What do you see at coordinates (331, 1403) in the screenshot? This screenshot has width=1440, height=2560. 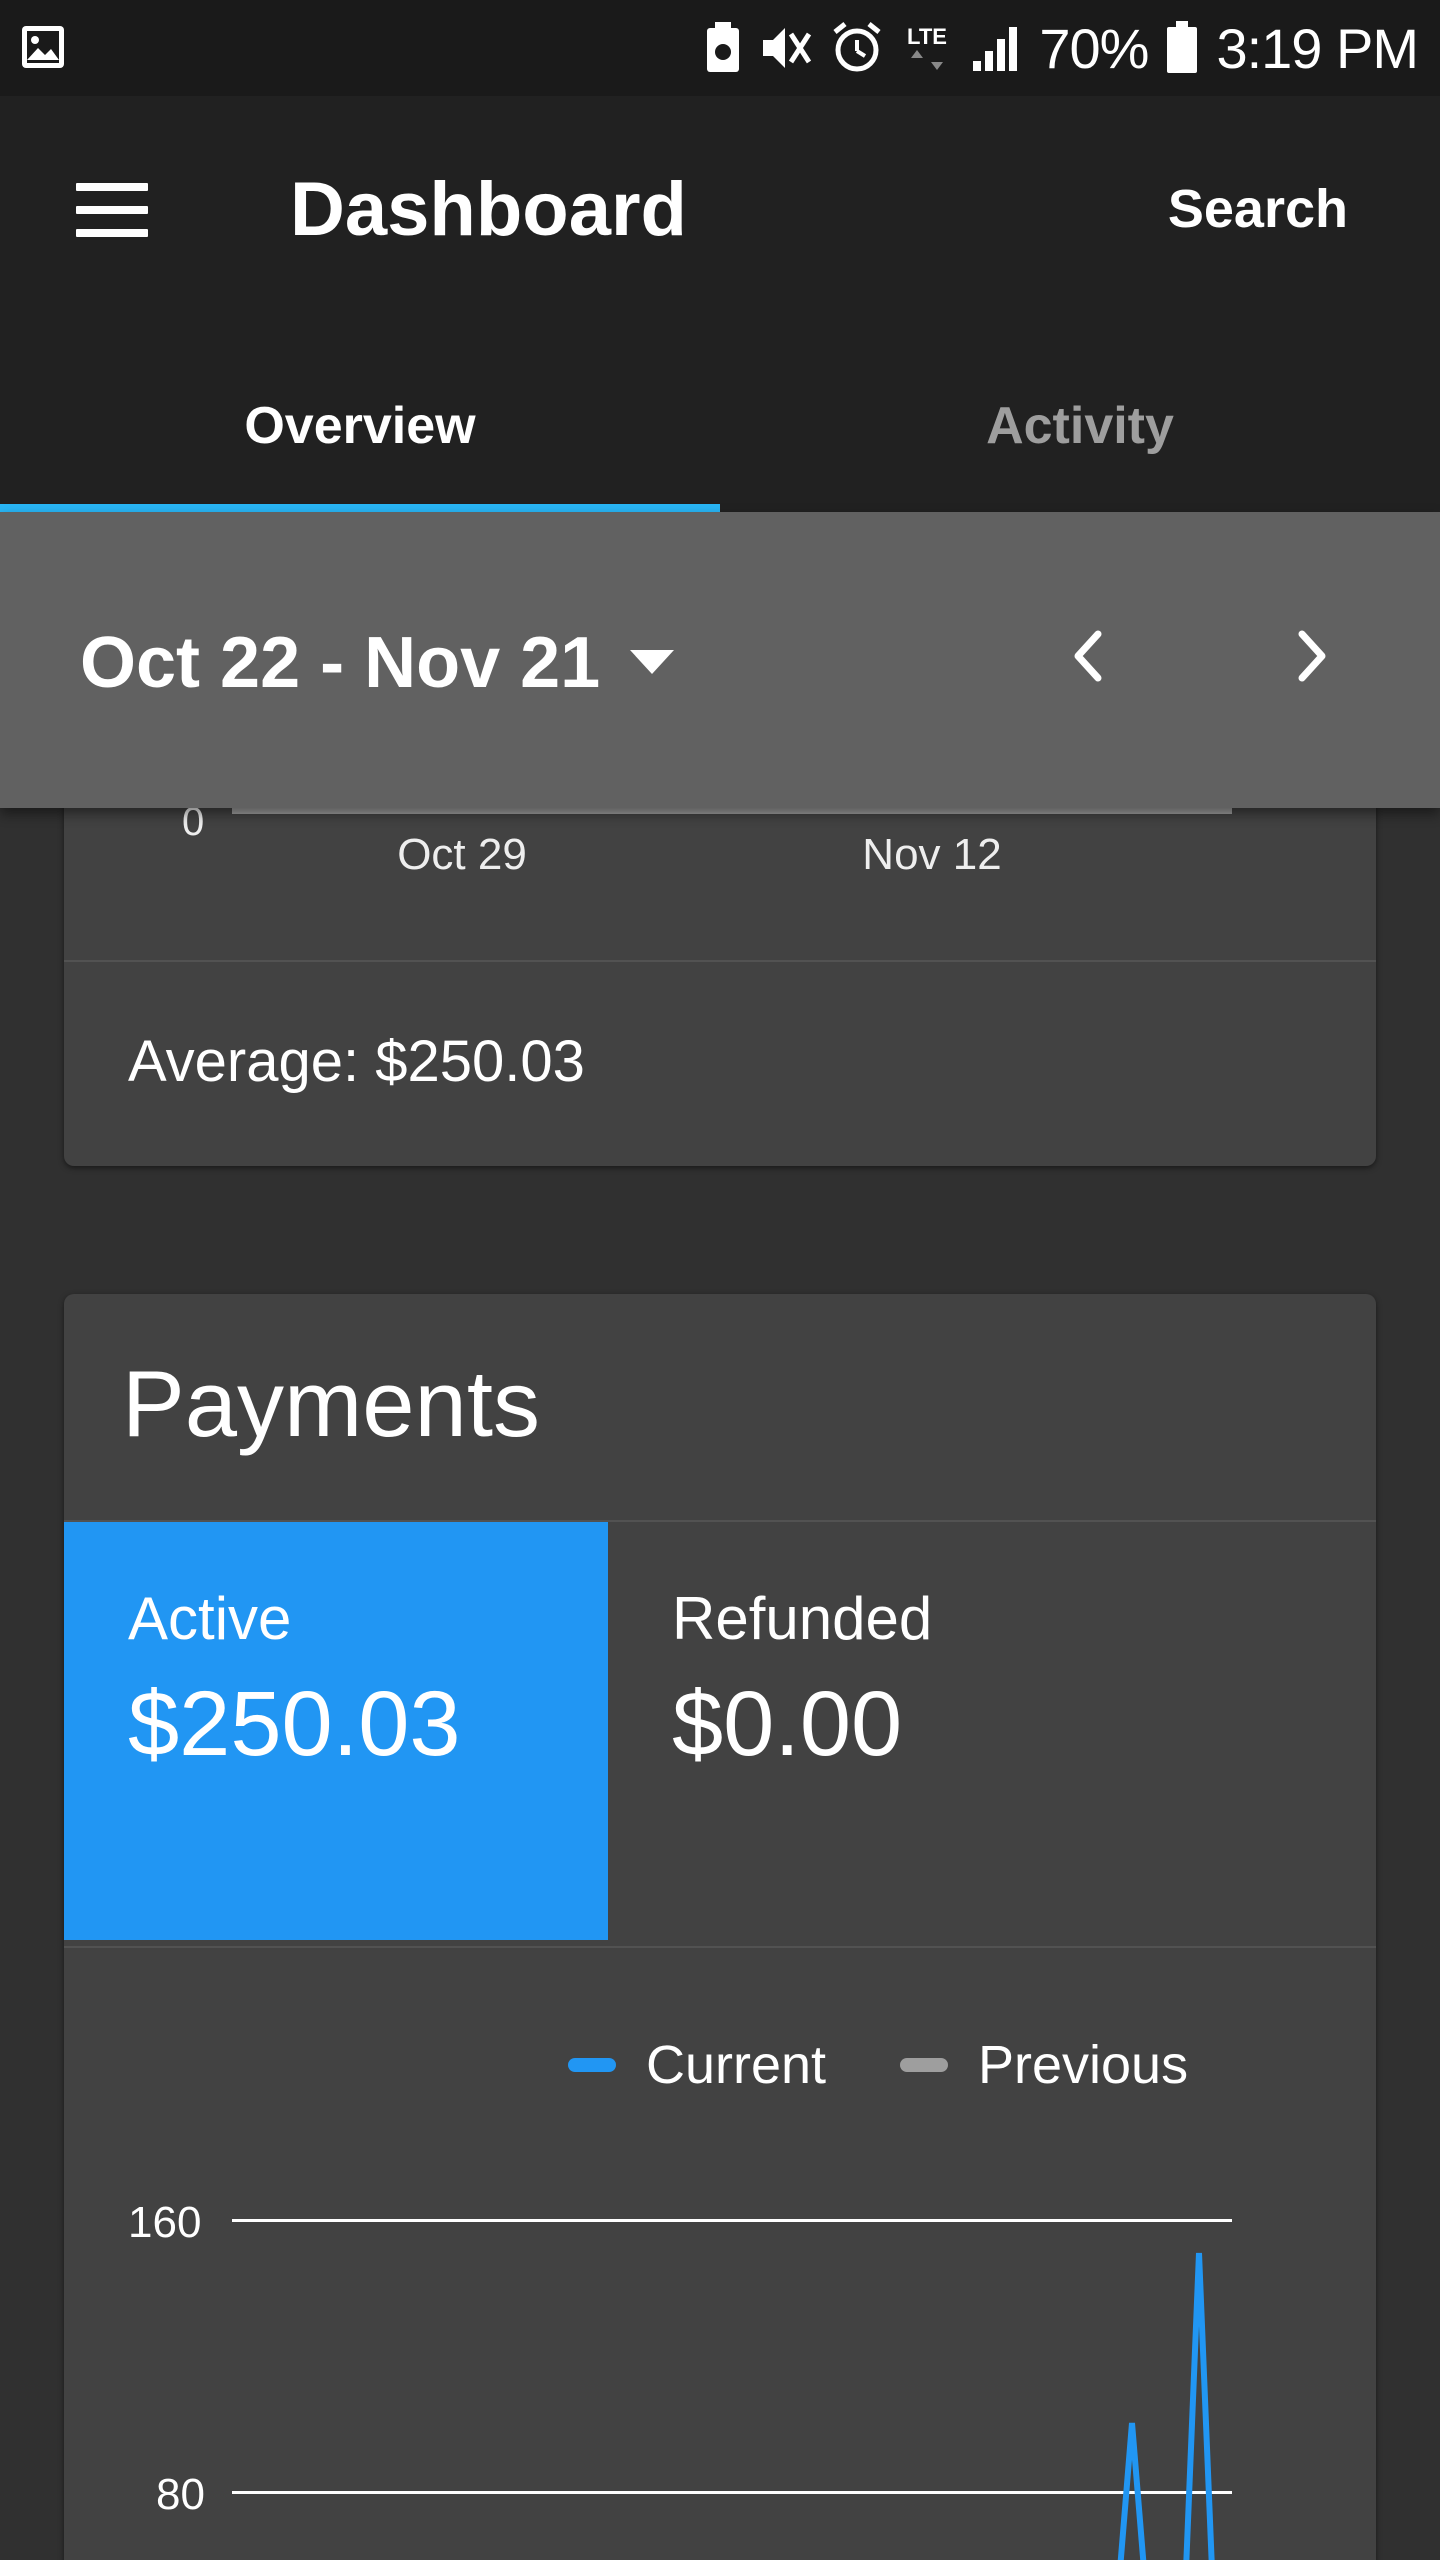 I see `payments-title: Payments` at bounding box center [331, 1403].